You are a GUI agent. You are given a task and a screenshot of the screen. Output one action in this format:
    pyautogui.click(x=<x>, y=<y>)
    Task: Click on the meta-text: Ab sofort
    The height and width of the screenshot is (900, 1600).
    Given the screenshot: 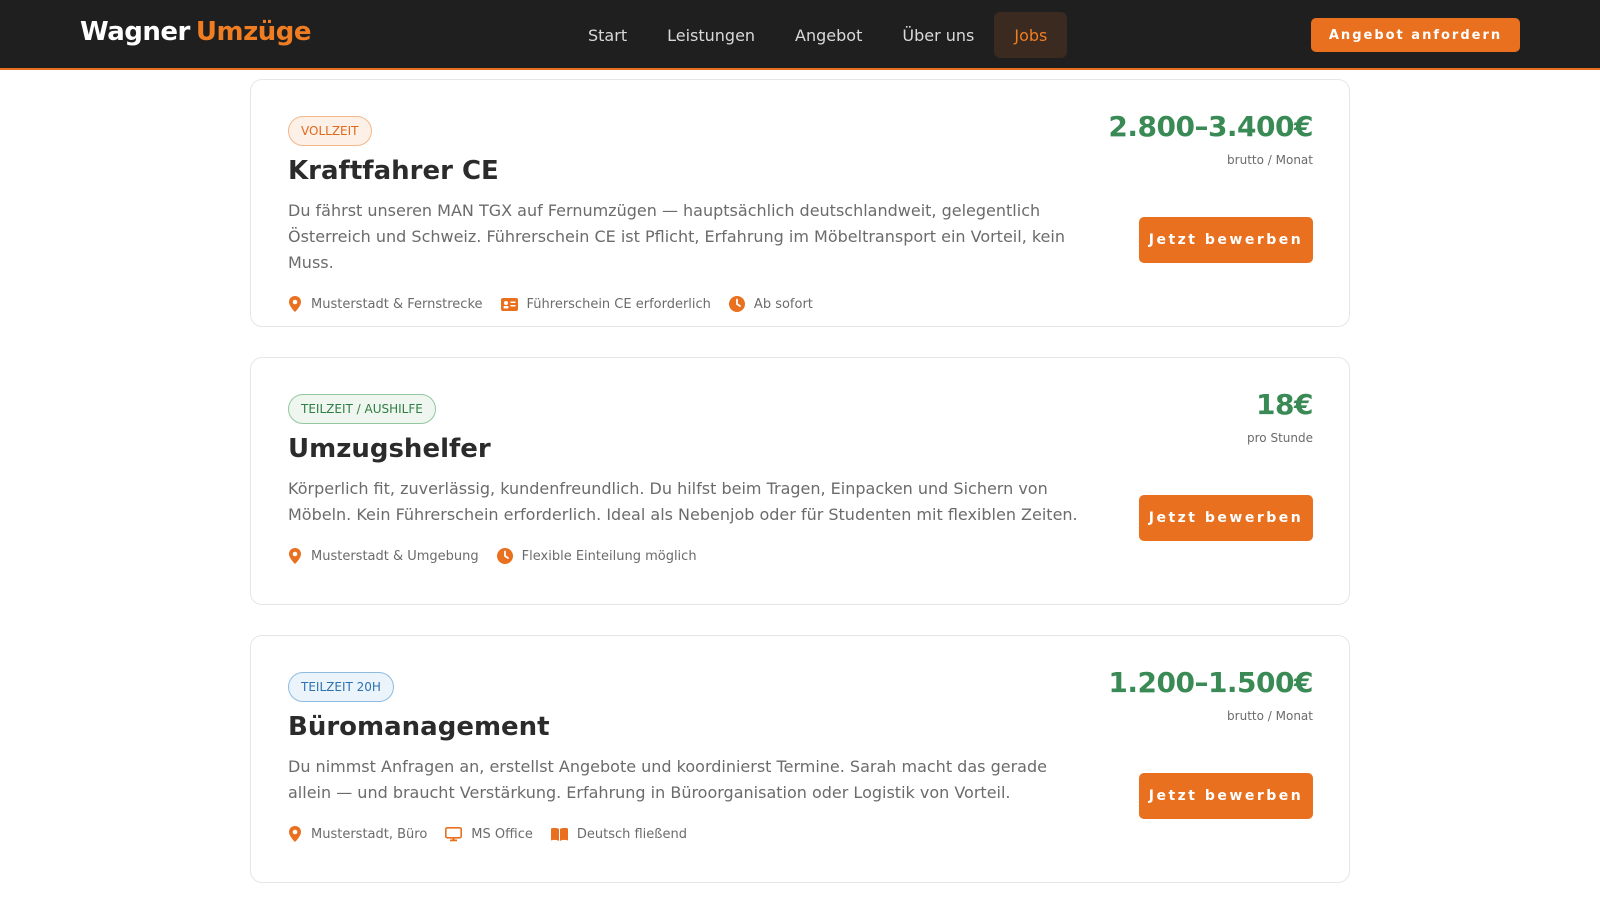 What is the action you would take?
    pyautogui.click(x=783, y=304)
    